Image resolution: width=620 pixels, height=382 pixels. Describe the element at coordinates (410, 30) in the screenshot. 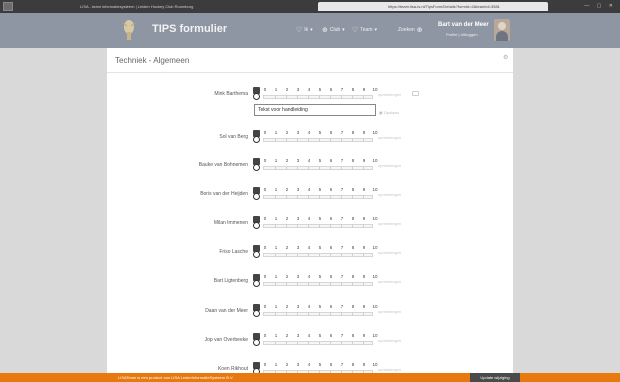

I see `nav-search: Zoeken ⊕` at that location.